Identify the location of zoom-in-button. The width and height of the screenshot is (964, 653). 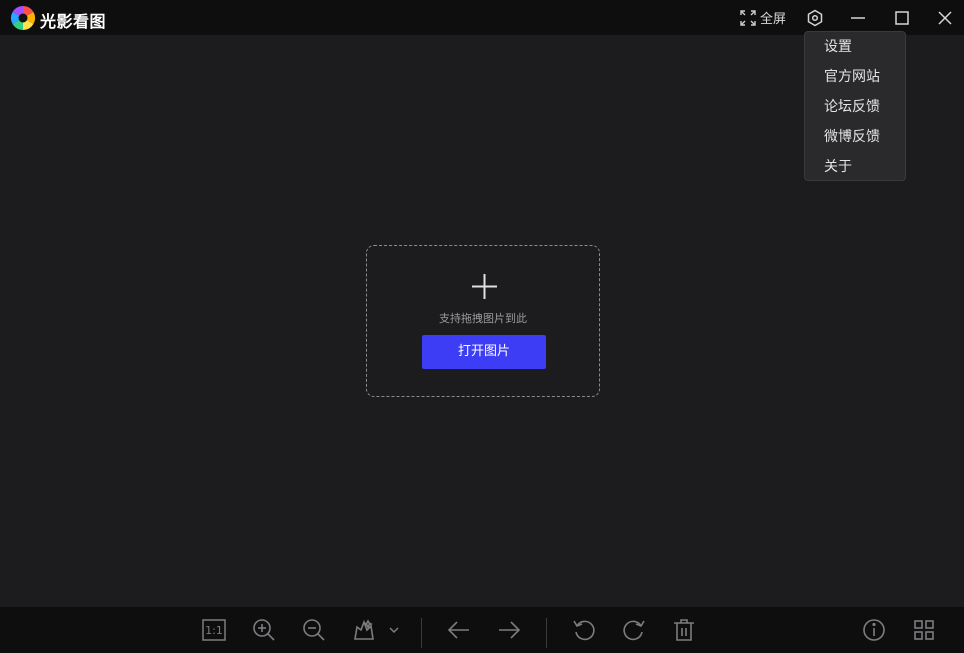
(264, 630).